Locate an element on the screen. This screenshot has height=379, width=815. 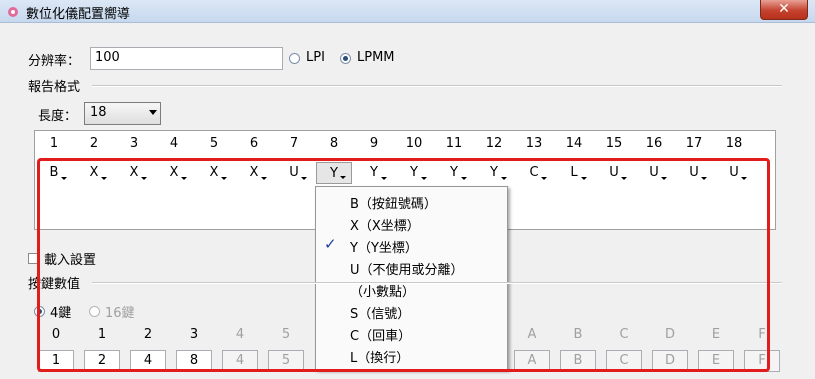
length-value: 18 is located at coordinates (98, 112).